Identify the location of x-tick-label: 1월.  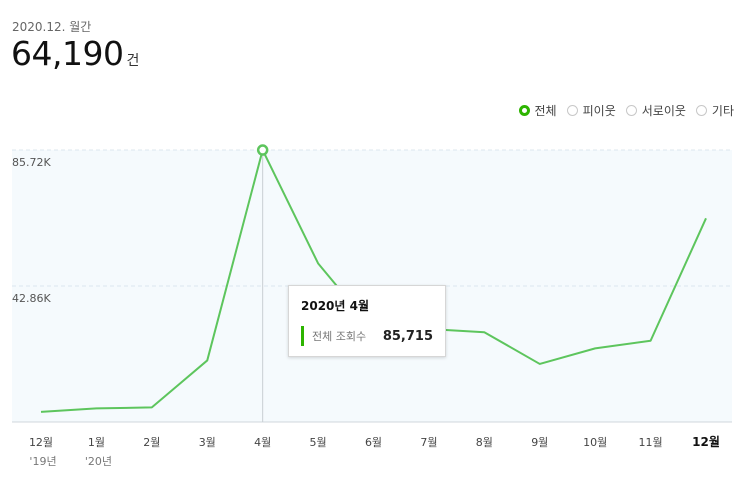
(96, 442).